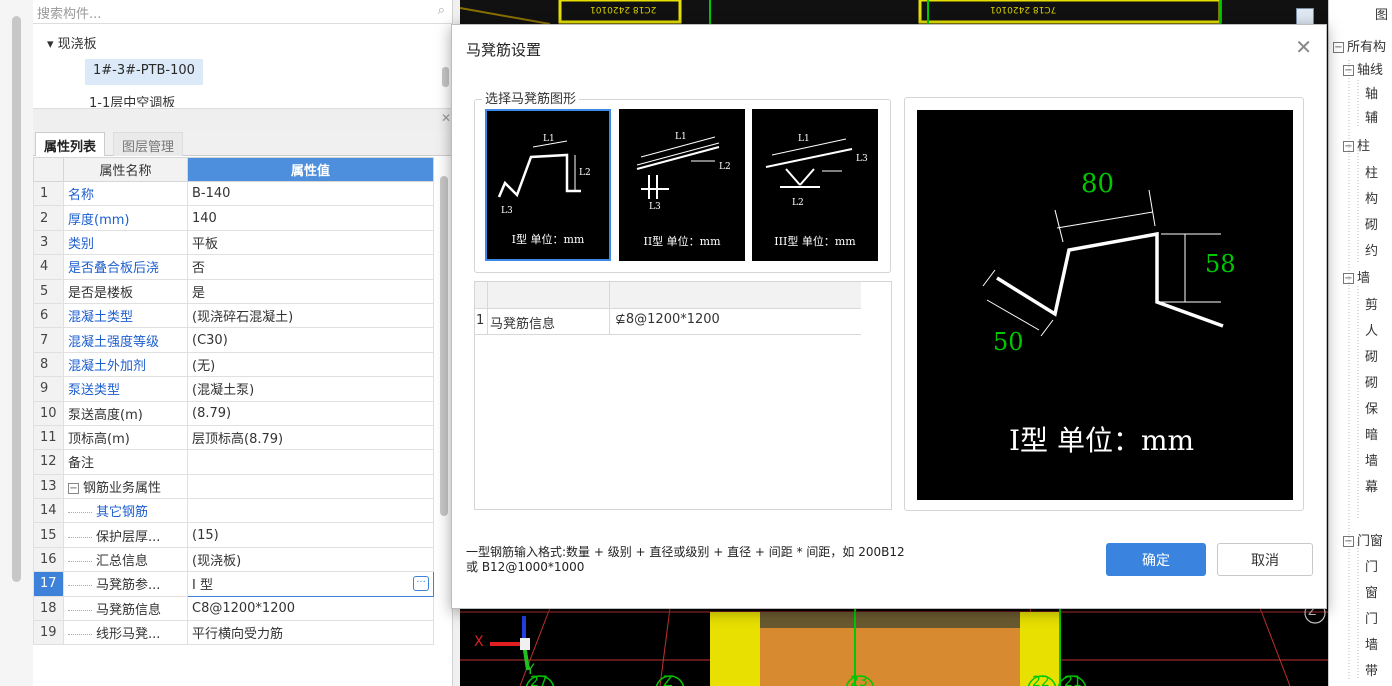 Image resolution: width=1392 pixels, height=686 pixels. What do you see at coordinates (1359, 45) in the screenshot?
I see `tree-item: − 所有构` at bounding box center [1359, 45].